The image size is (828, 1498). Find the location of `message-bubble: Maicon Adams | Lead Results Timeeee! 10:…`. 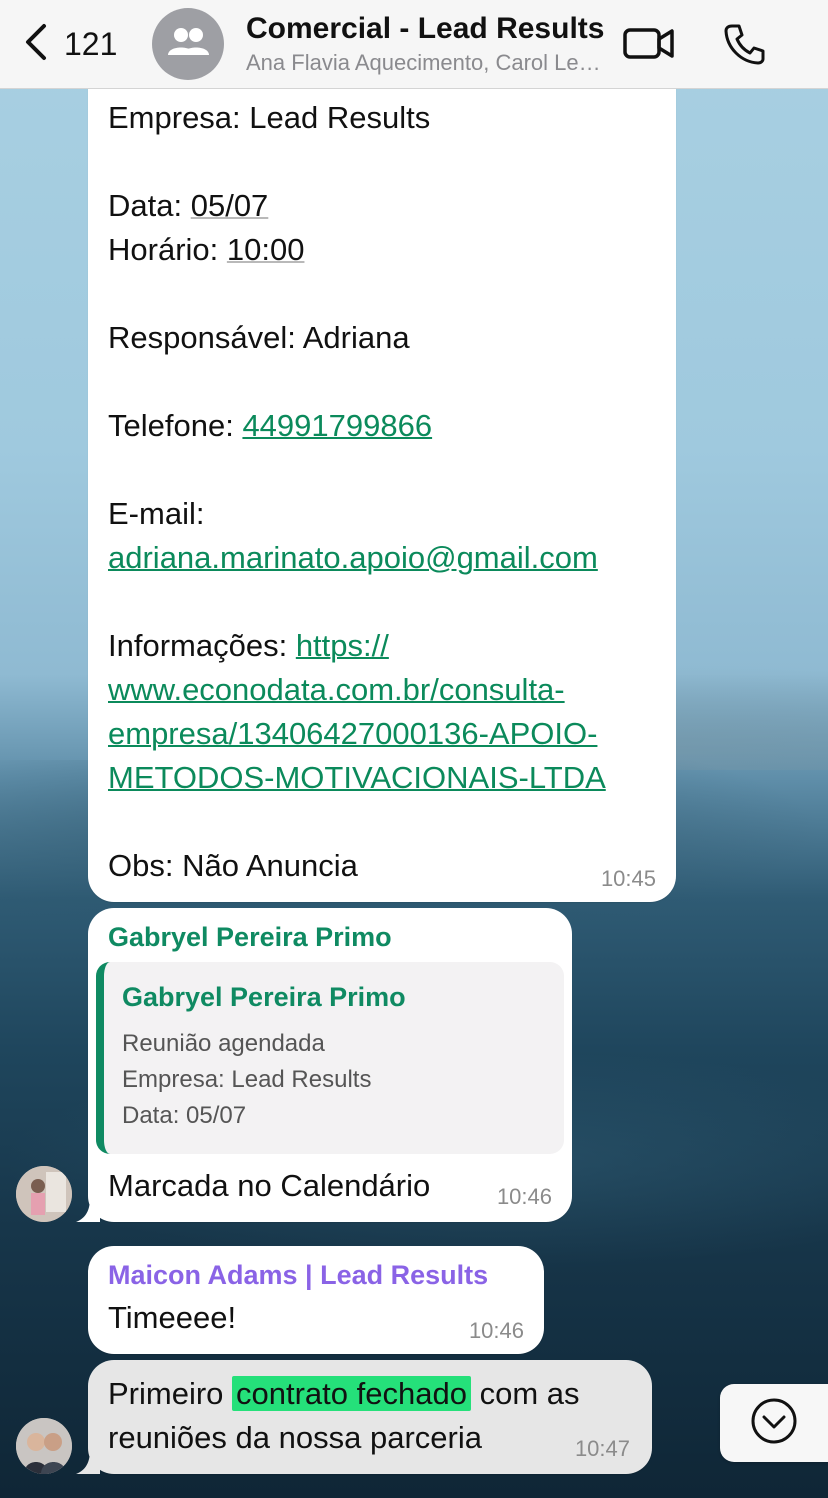

message-bubble: Maicon Adams | Lead Results Timeeee! 10:… is located at coordinates (316, 1300).